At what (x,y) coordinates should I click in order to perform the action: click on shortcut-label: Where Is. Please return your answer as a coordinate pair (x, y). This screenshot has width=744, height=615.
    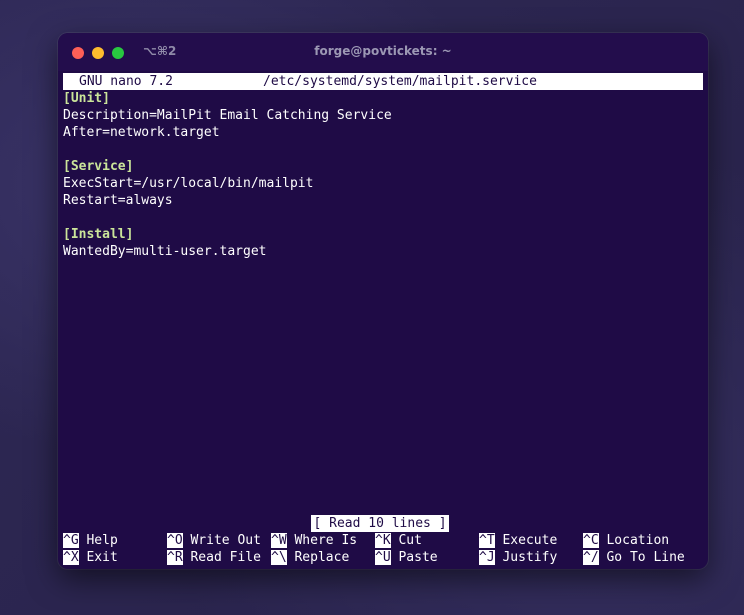
    Looking at the image, I should click on (326, 540).